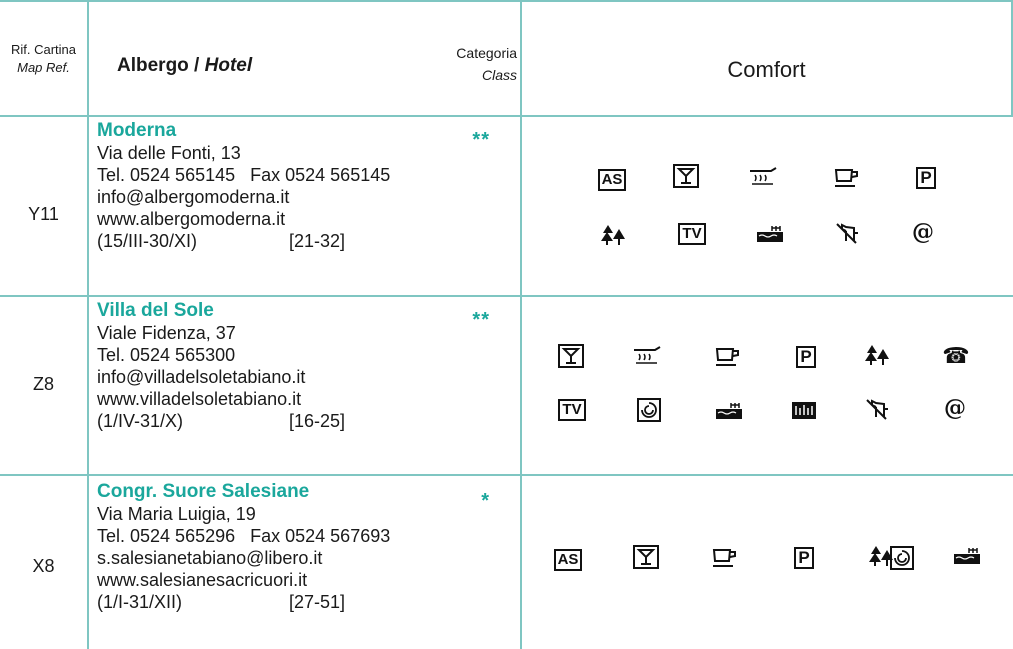  What do you see at coordinates (43, 384) in the screenshot?
I see `map-ref: Z8` at bounding box center [43, 384].